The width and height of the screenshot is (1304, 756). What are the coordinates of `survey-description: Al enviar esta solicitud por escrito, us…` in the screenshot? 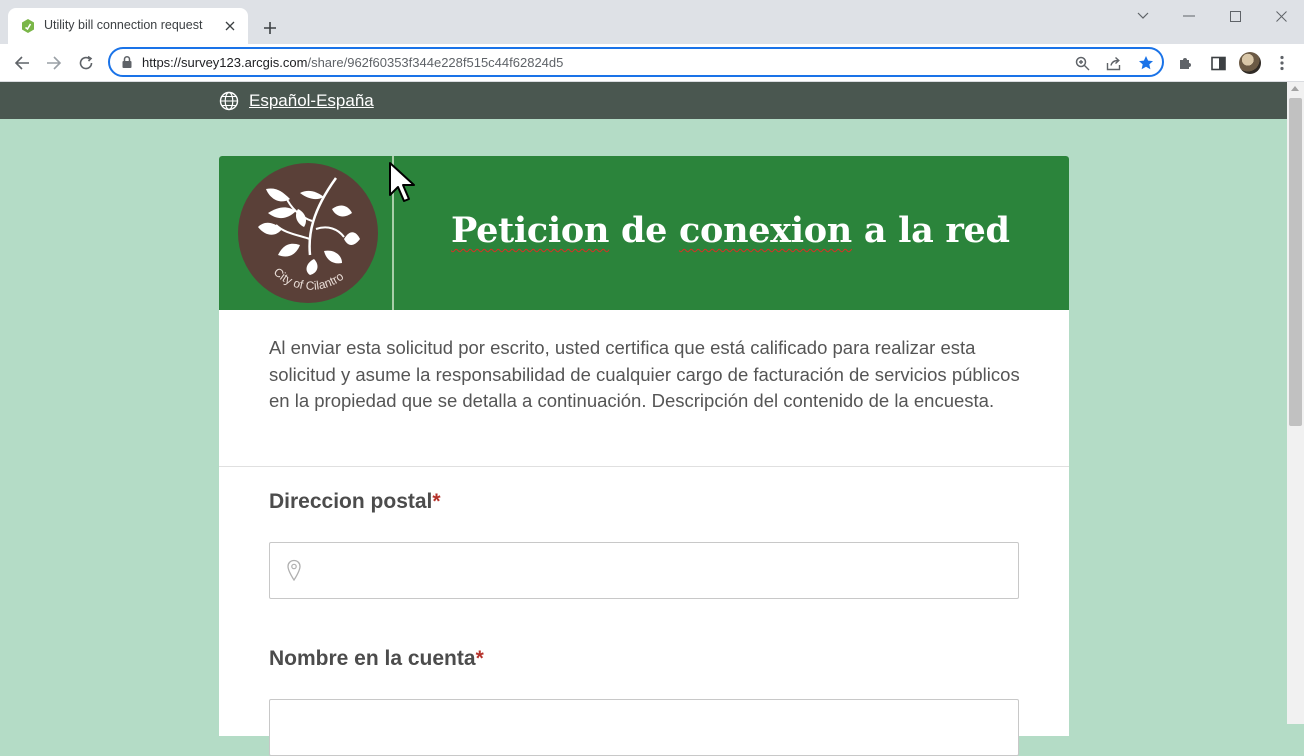 It's located at (644, 374).